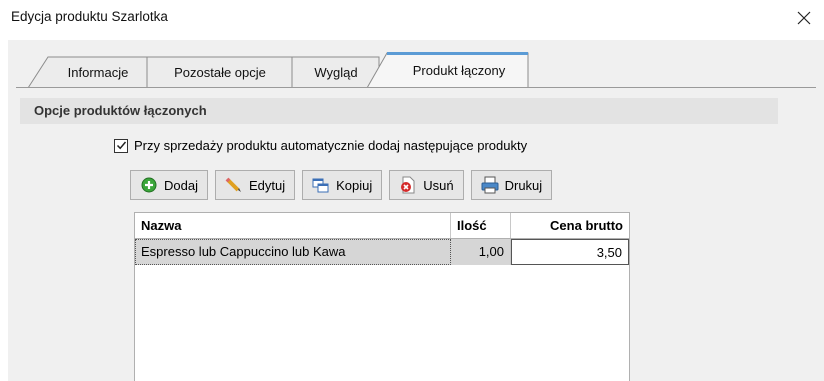  Describe the element at coordinates (149, 185) in the screenshot. I see `add-icon` at that location.